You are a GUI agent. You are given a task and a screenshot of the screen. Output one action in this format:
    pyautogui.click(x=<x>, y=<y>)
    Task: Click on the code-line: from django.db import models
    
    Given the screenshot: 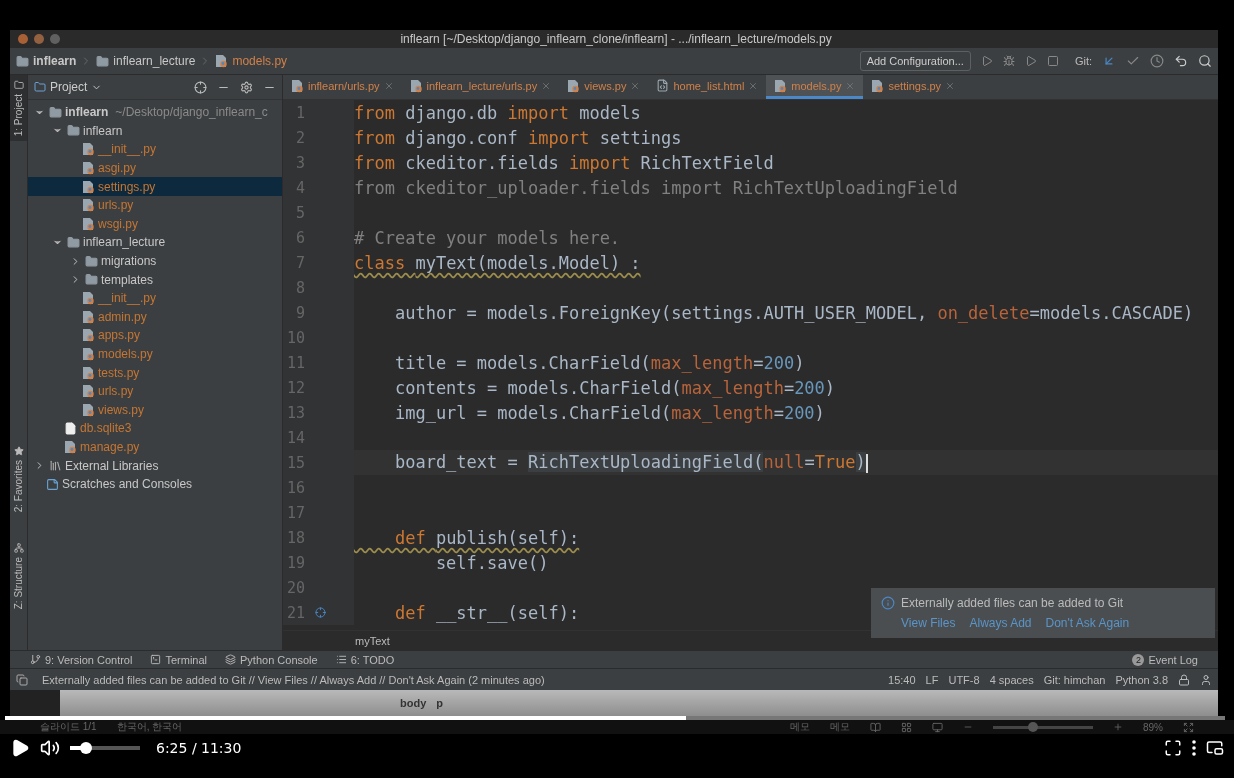 What is the action you would take?
    pyautogui.click(x=497, y=112)
    